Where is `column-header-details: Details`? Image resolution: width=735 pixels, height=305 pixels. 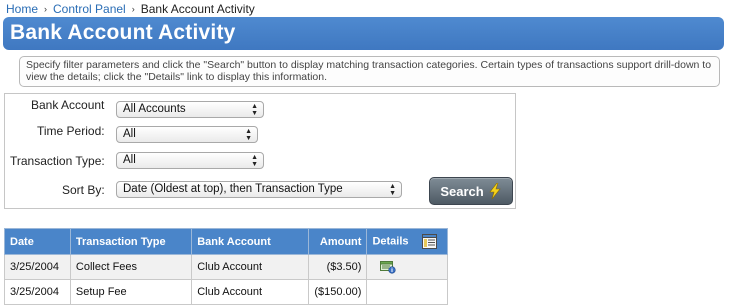
column-header-details: Details is located at coordinates (407, 241).